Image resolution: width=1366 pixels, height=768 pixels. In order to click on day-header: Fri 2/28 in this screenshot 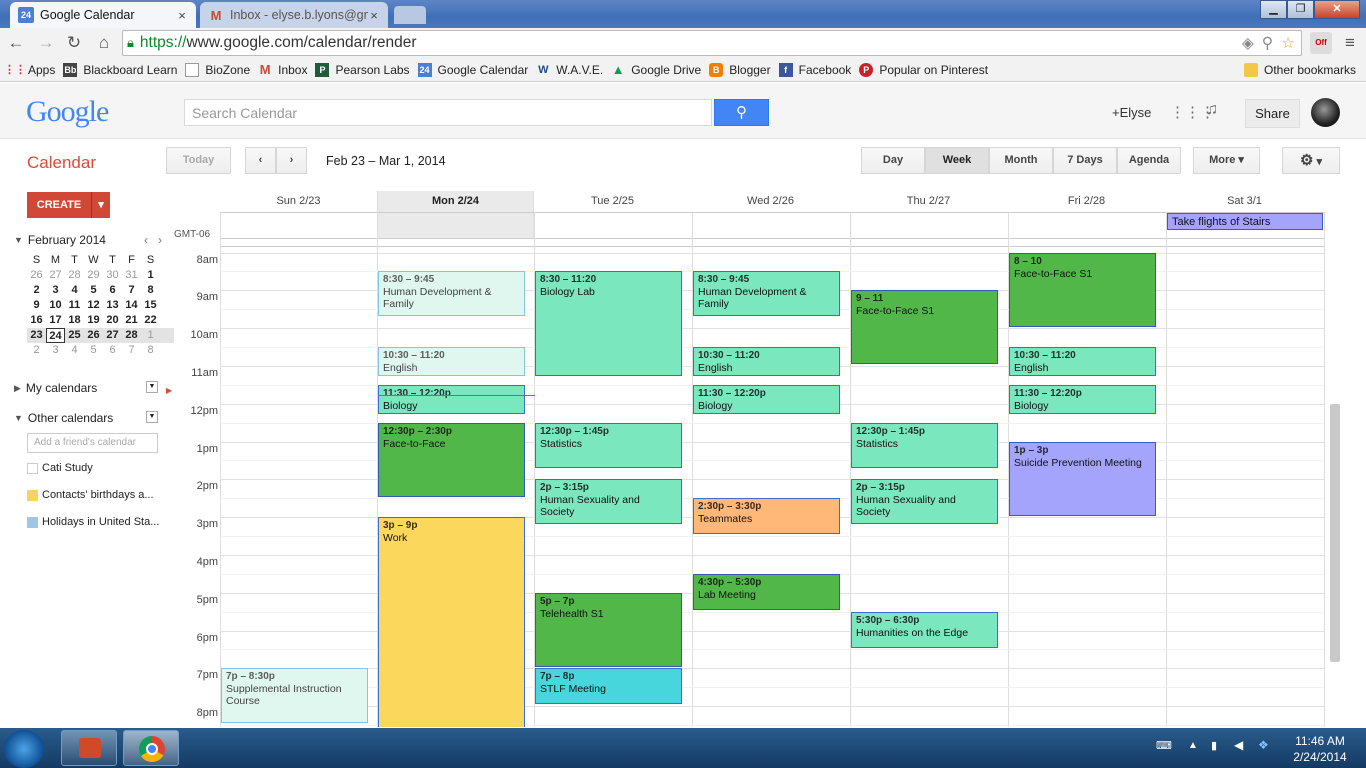, I will do `click(1086, 201)`.